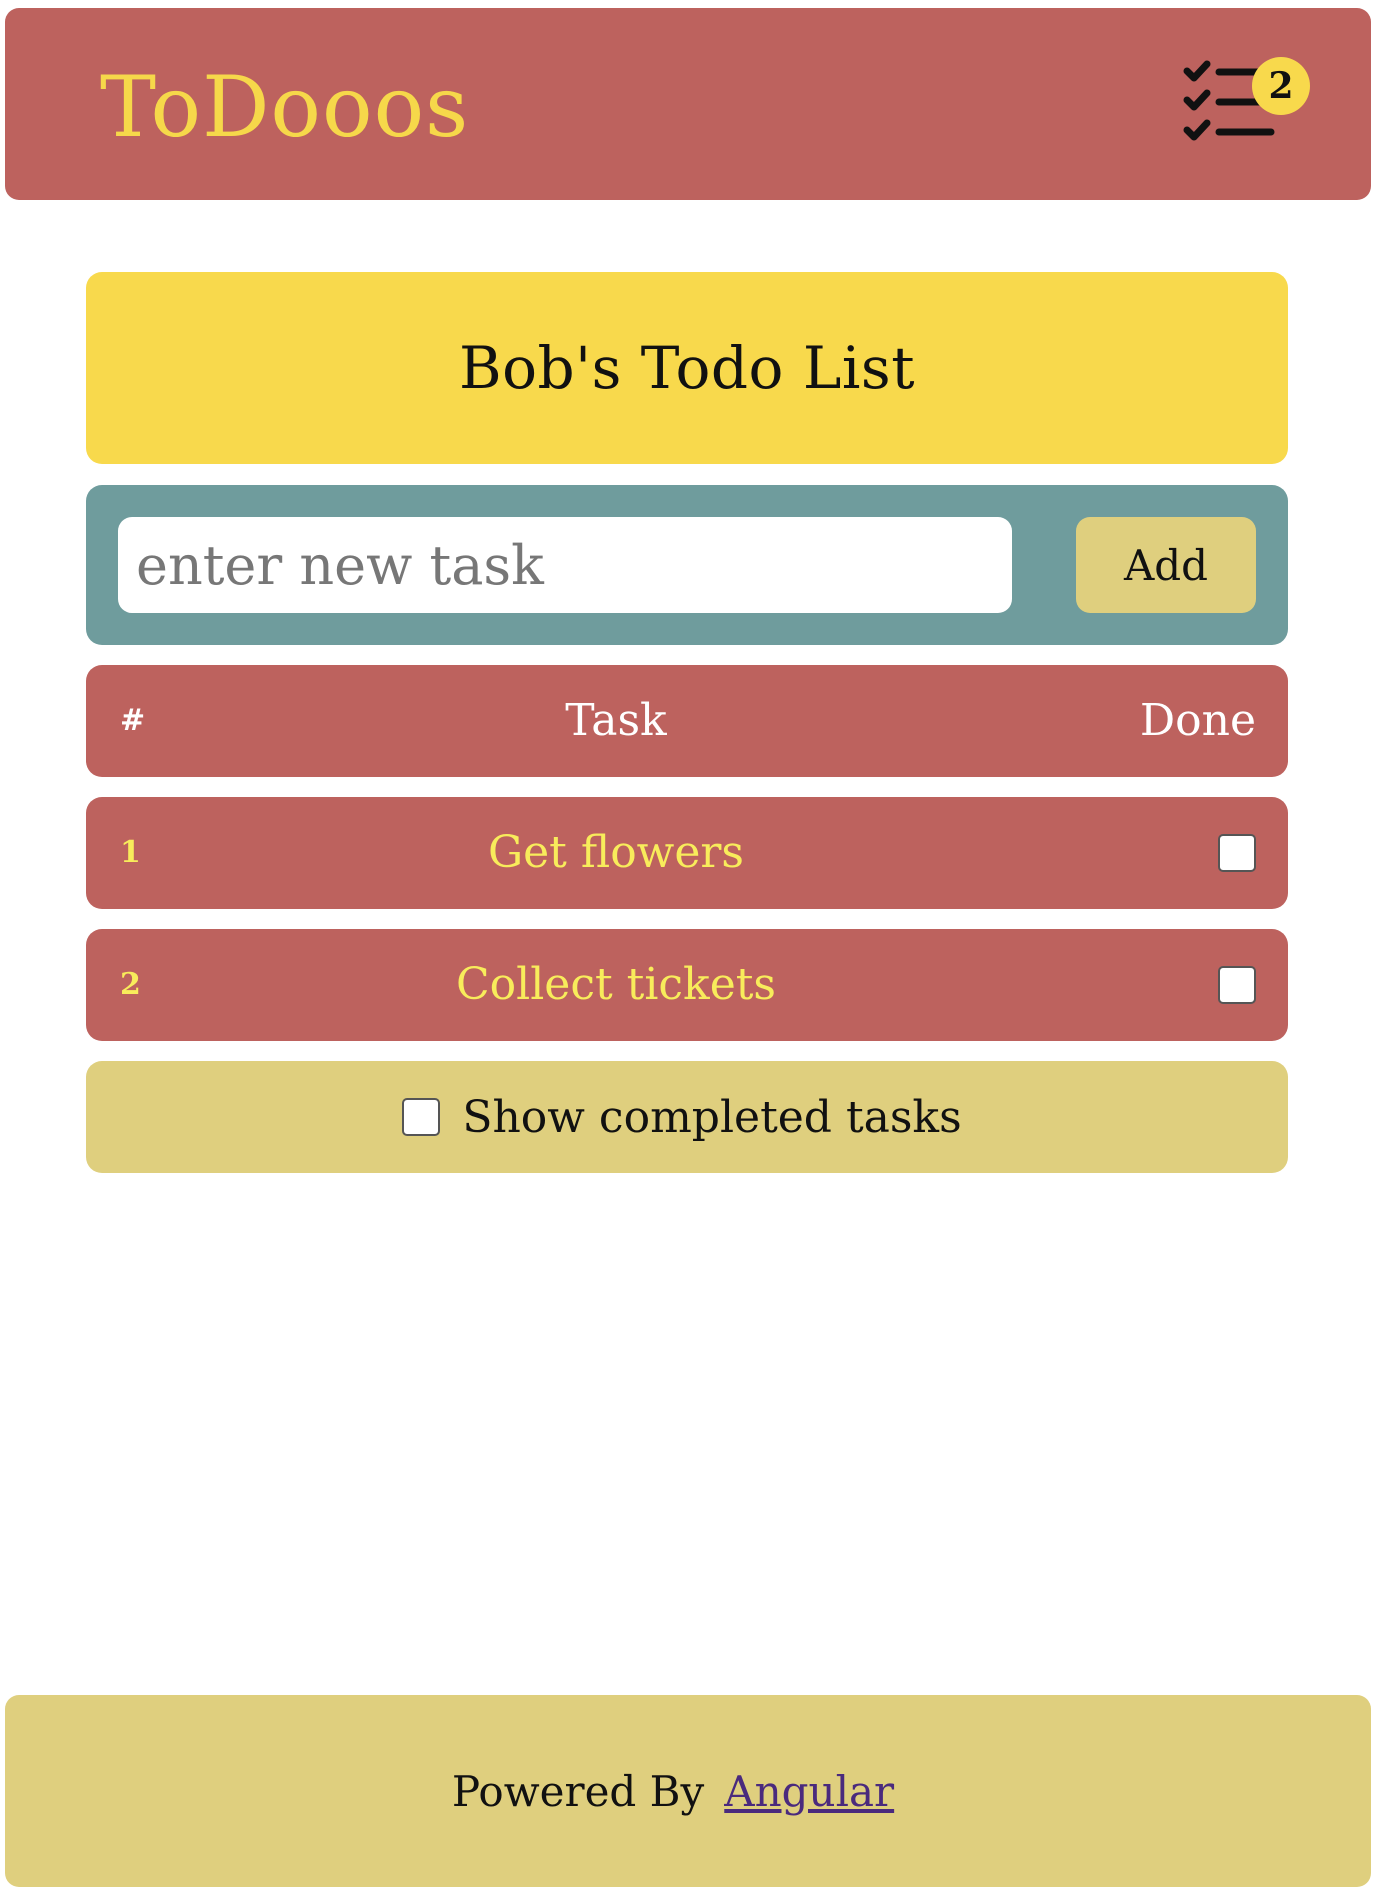 The image size is (1376, 1896). I want to click on task-description: Collect tickets, so click(615, 984).